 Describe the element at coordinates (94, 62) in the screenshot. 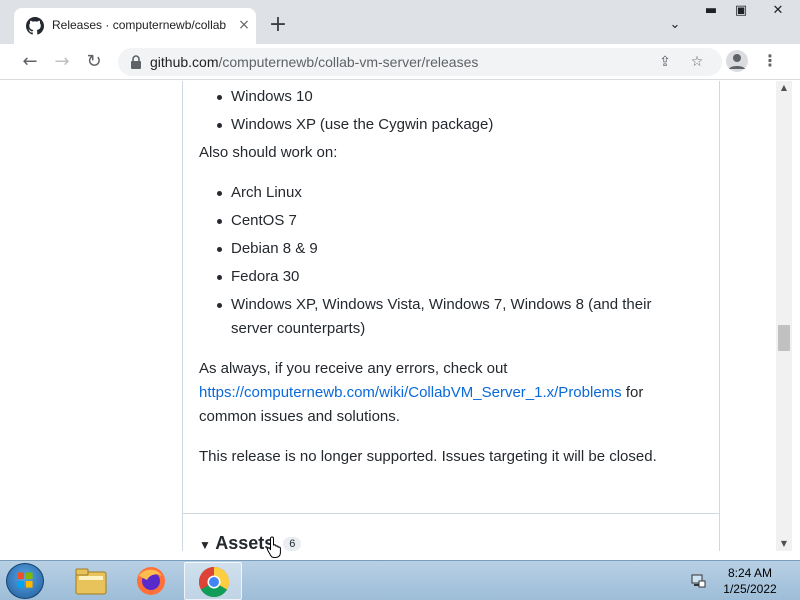

I see `reload-icon: ↻` at that location.